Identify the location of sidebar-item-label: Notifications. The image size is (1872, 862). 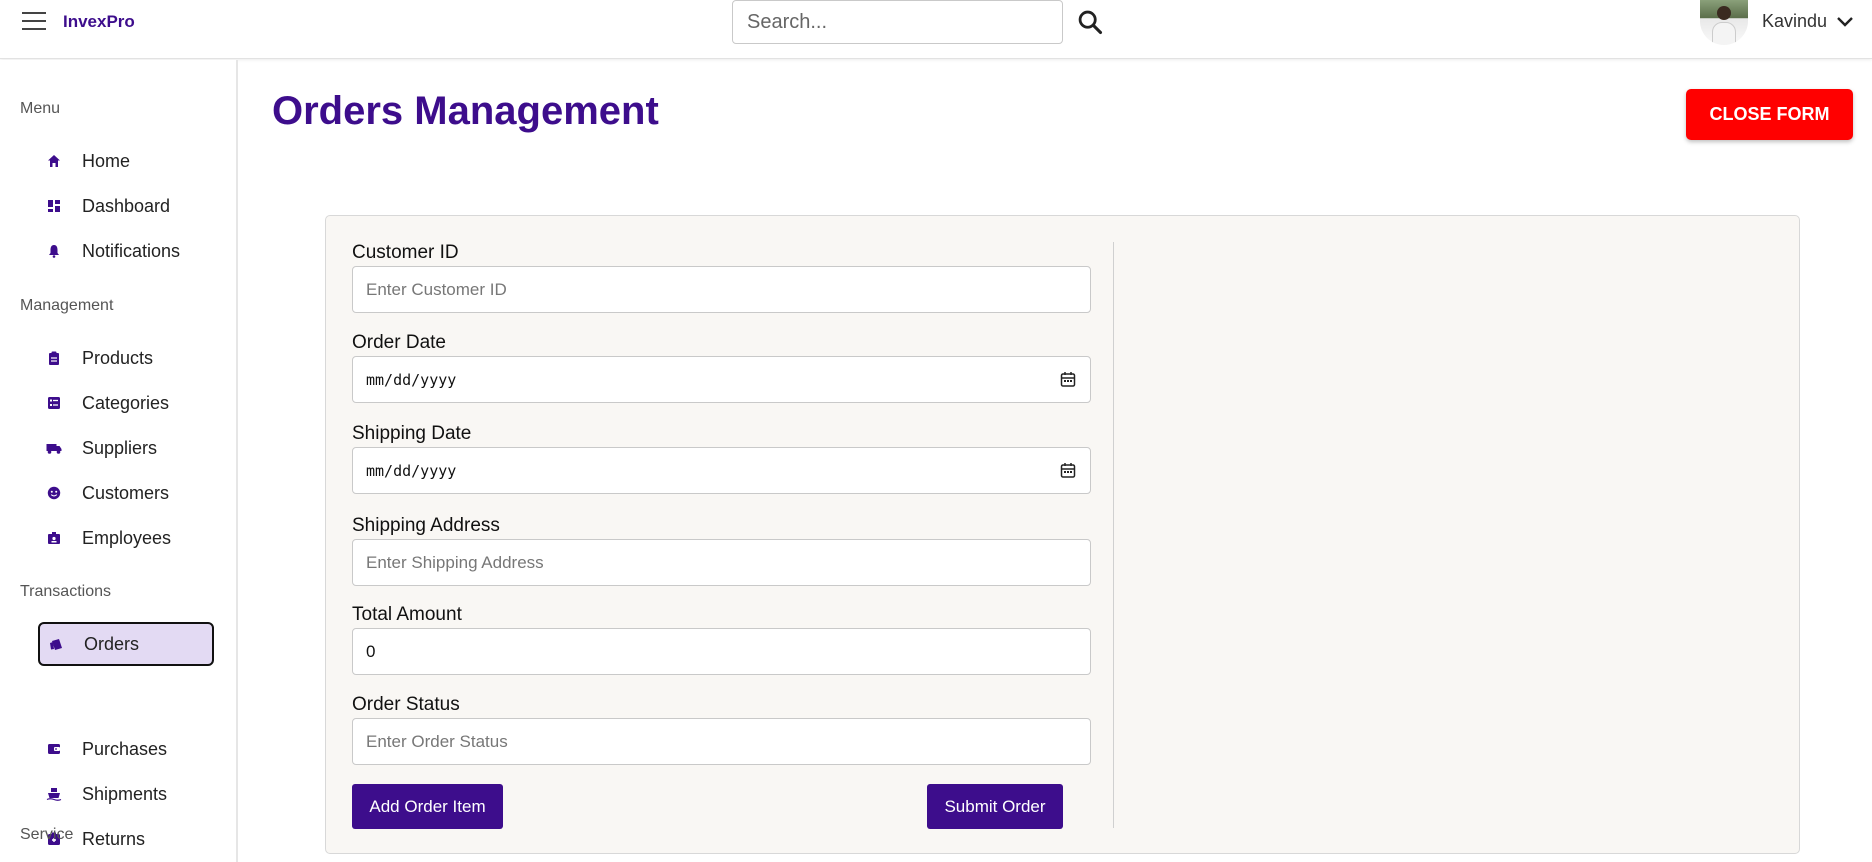
(131, 250).